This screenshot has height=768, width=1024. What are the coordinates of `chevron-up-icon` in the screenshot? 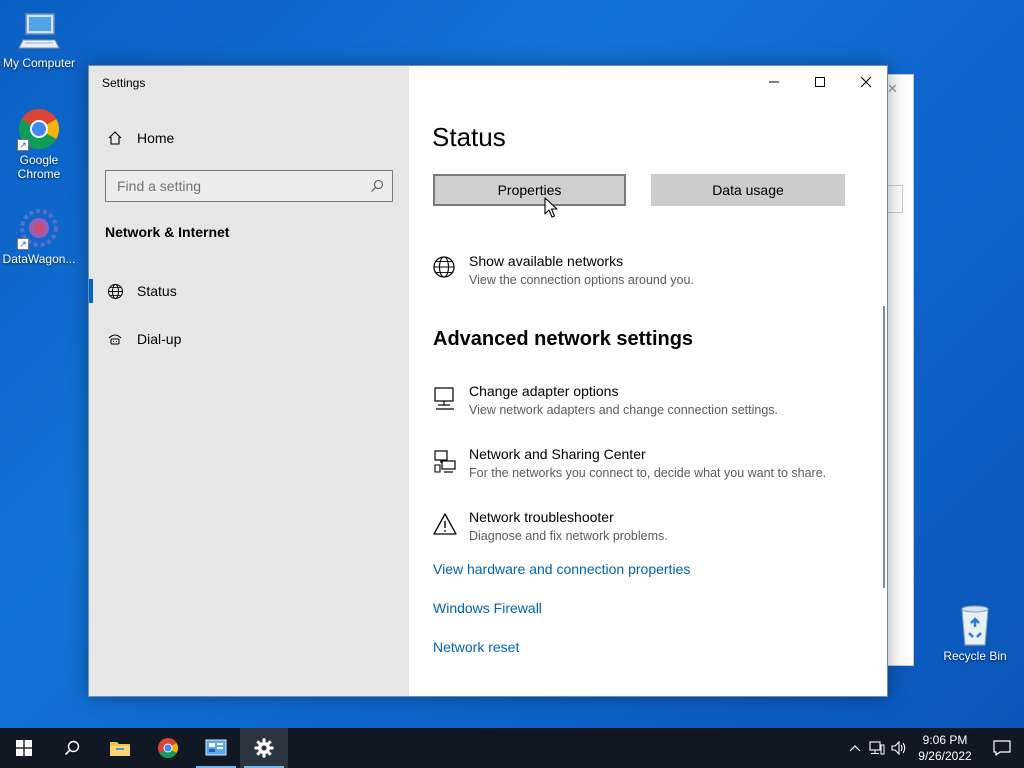 It's located at (855, 748).